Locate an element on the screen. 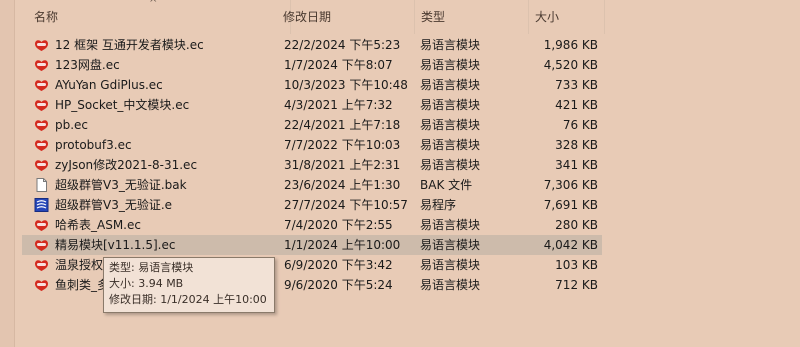 Image resolution: width=800 pixels, height=347 pixels. column-header-type-label: 类型 is located at coordinates (433, 17).